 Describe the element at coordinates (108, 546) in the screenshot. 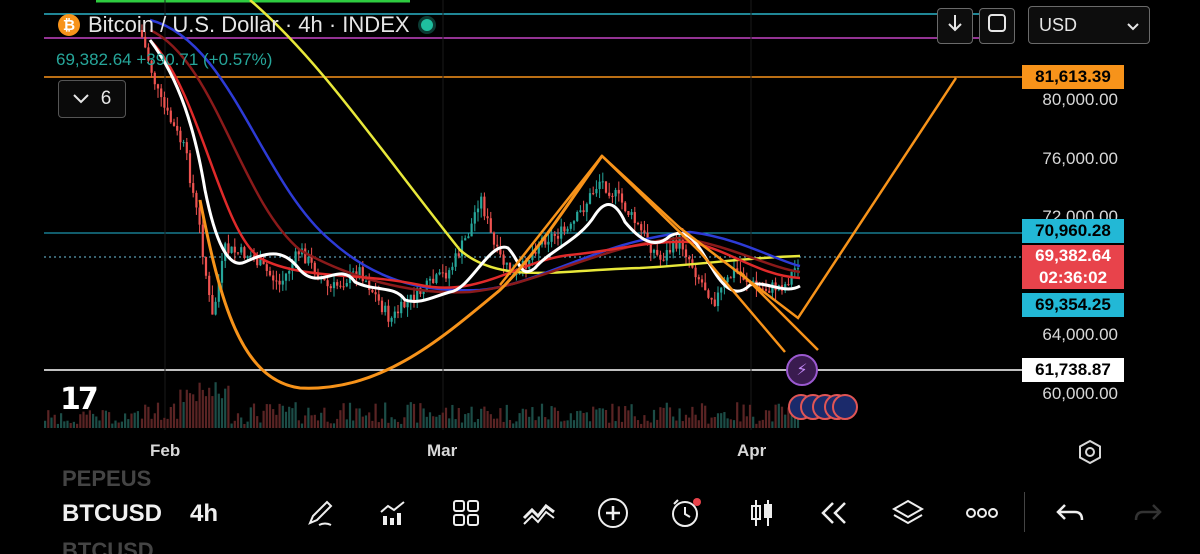

I see `next-symbol: BTCUSD` at that location.